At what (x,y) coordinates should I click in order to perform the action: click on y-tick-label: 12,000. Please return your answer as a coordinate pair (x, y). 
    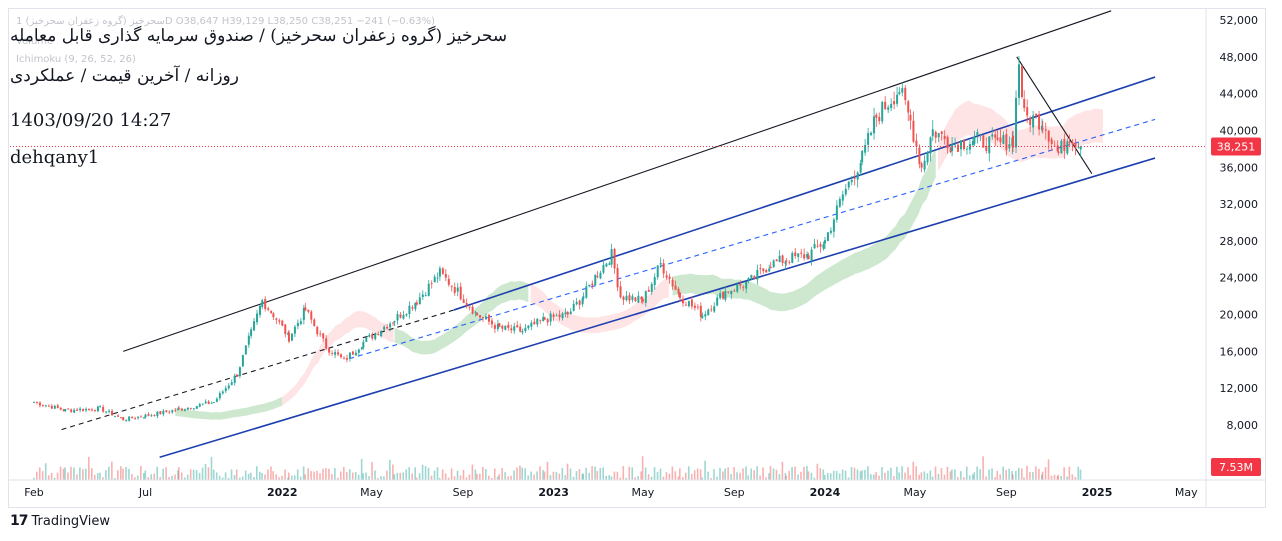
    Looking at the image, I should click on (1239, 388).